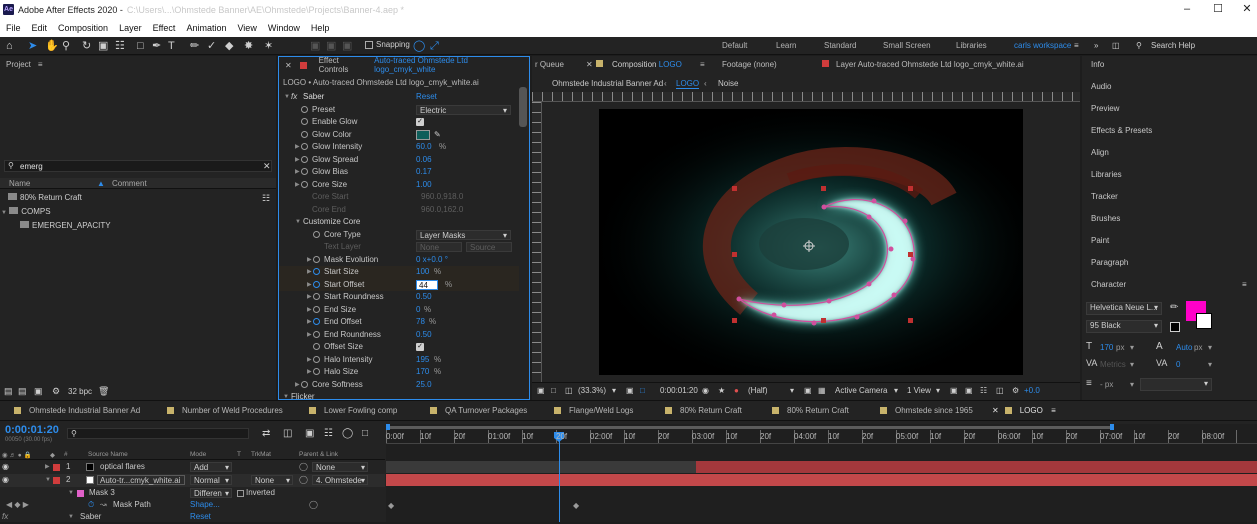  Describe the element at coordinates (1096, 45) in the screenshot. I see `more-workspaces-icon: »` at that location.